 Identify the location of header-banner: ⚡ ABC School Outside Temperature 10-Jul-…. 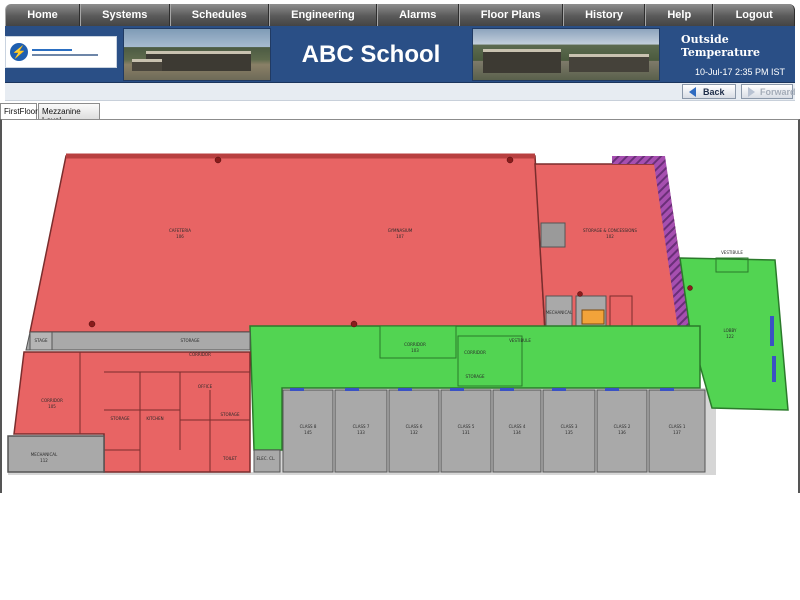
(400, 54).